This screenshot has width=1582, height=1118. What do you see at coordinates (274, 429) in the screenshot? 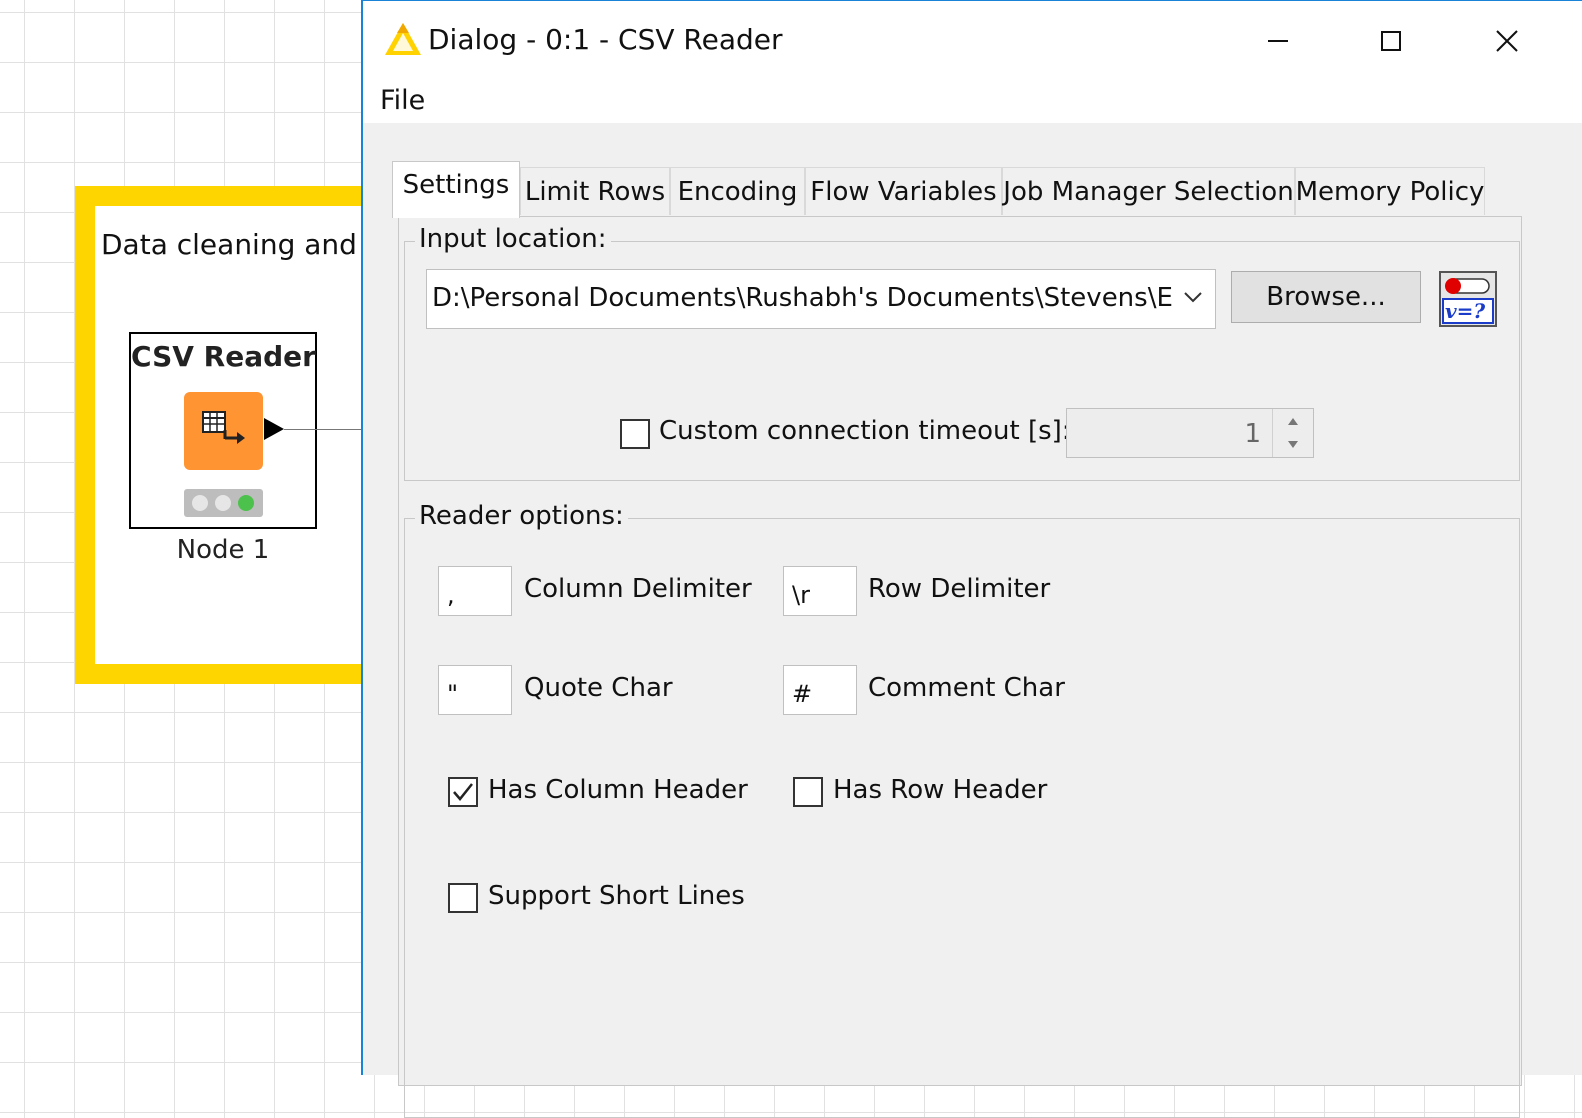
I see `output-port` at bounding box center [274, 429].